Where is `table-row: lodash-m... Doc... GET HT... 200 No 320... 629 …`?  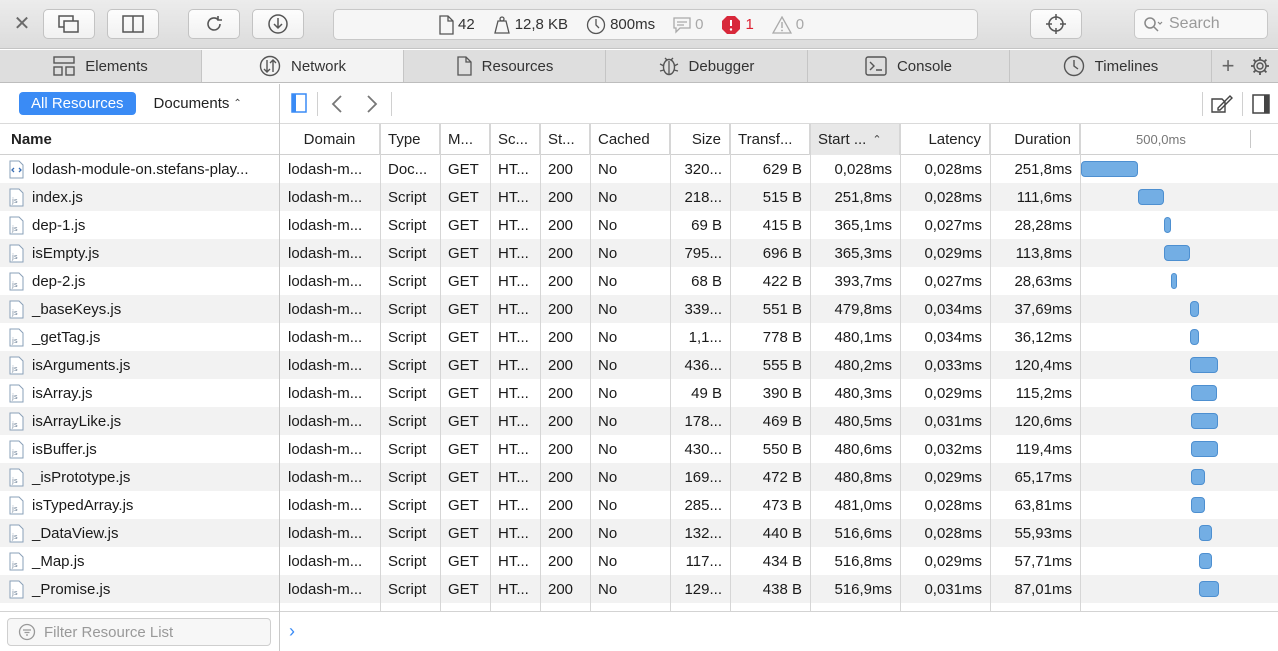 table-row: lodash-m... Doc... GET HT... 200 No 320... 629 … is located at coordinates (779, 169).